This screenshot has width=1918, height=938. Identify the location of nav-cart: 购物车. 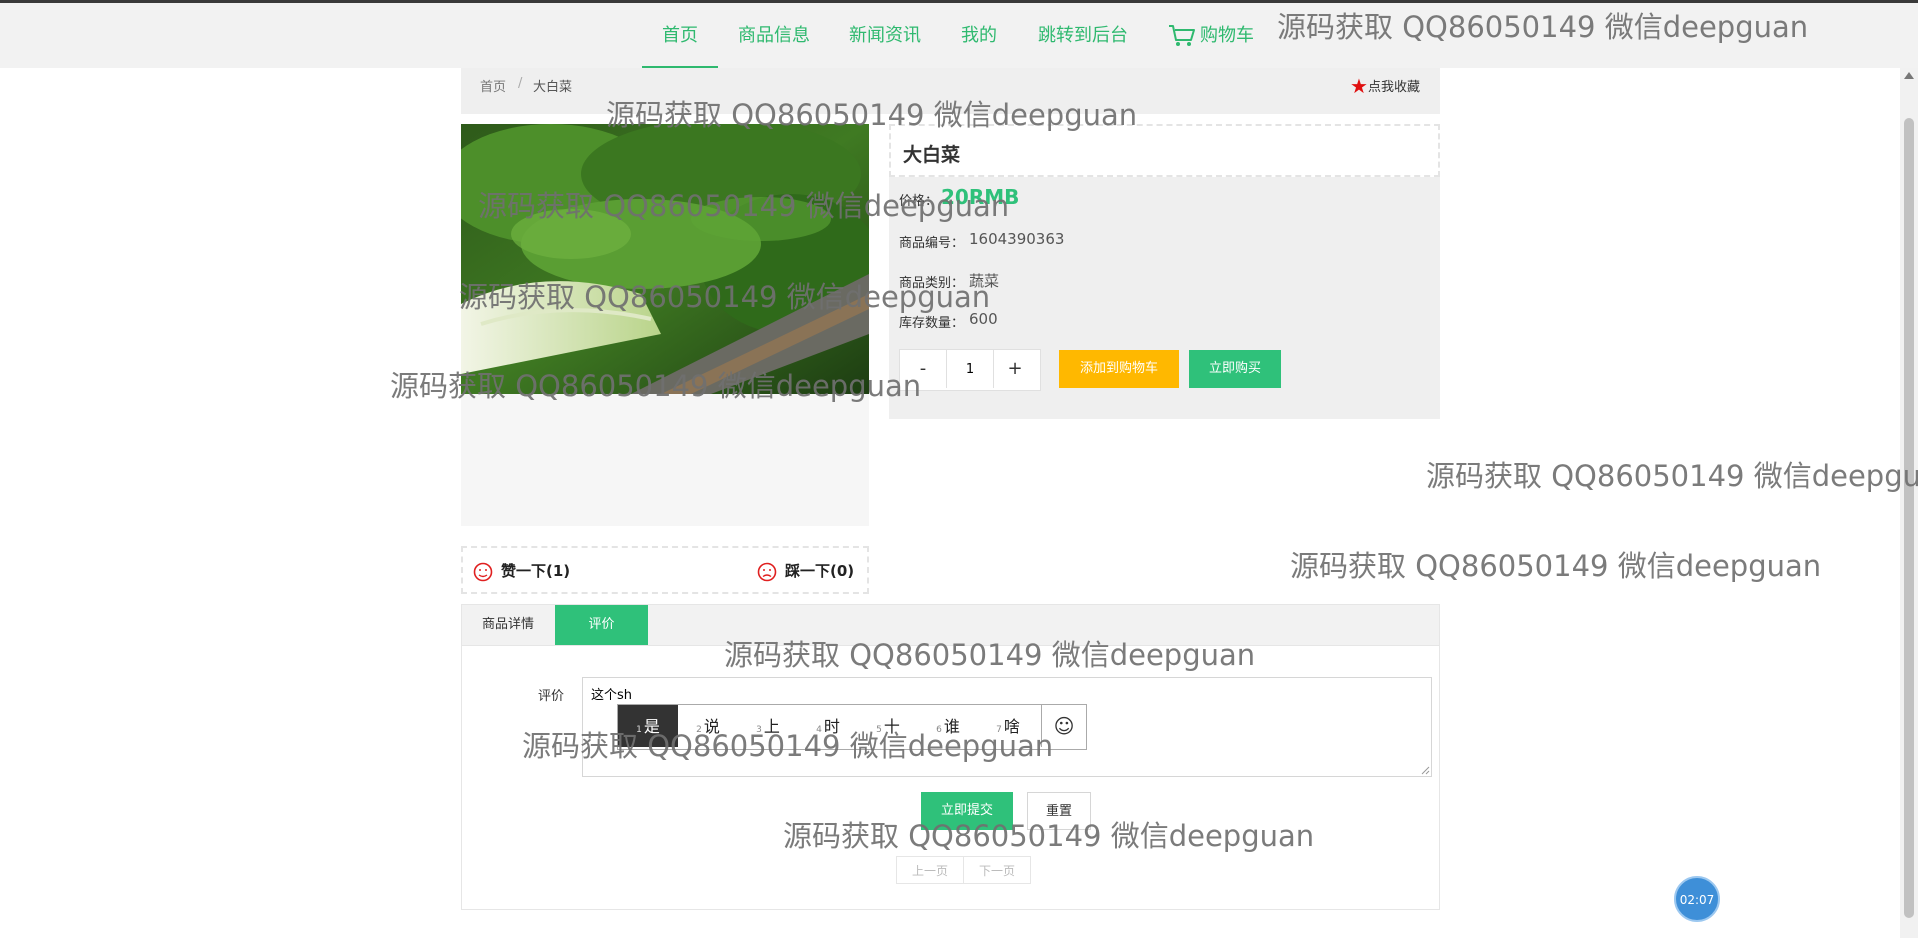
(1211, 35).